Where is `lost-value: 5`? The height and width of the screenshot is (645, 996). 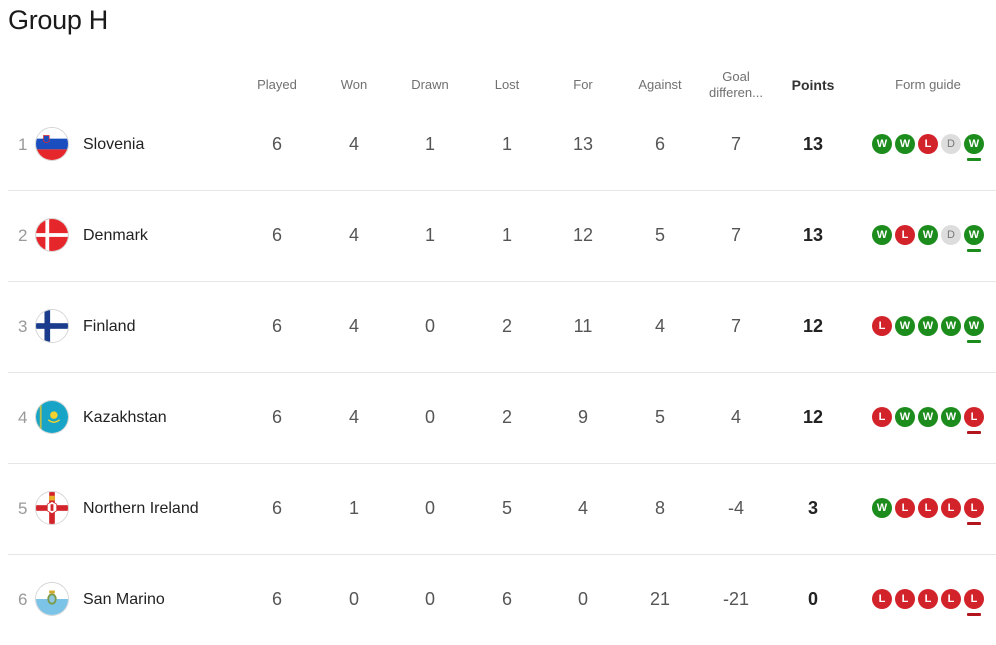 lost-value: 5 is located at coordinates (507, 508).